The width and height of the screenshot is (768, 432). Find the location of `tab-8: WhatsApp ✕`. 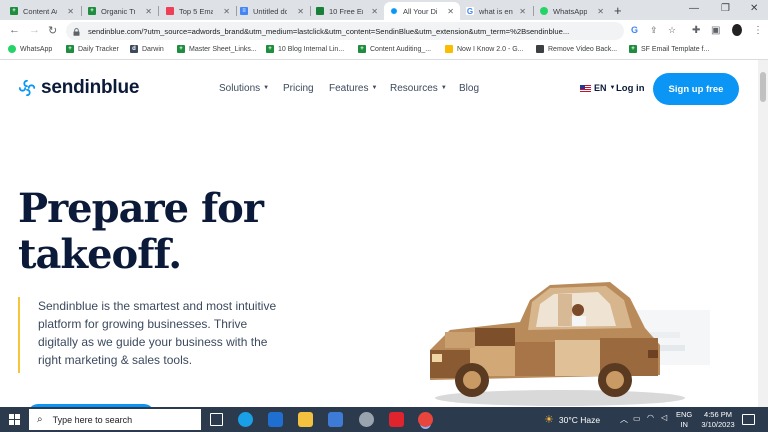

tab-8: WhatsApp ✕ is located at coordinates (572, 11).